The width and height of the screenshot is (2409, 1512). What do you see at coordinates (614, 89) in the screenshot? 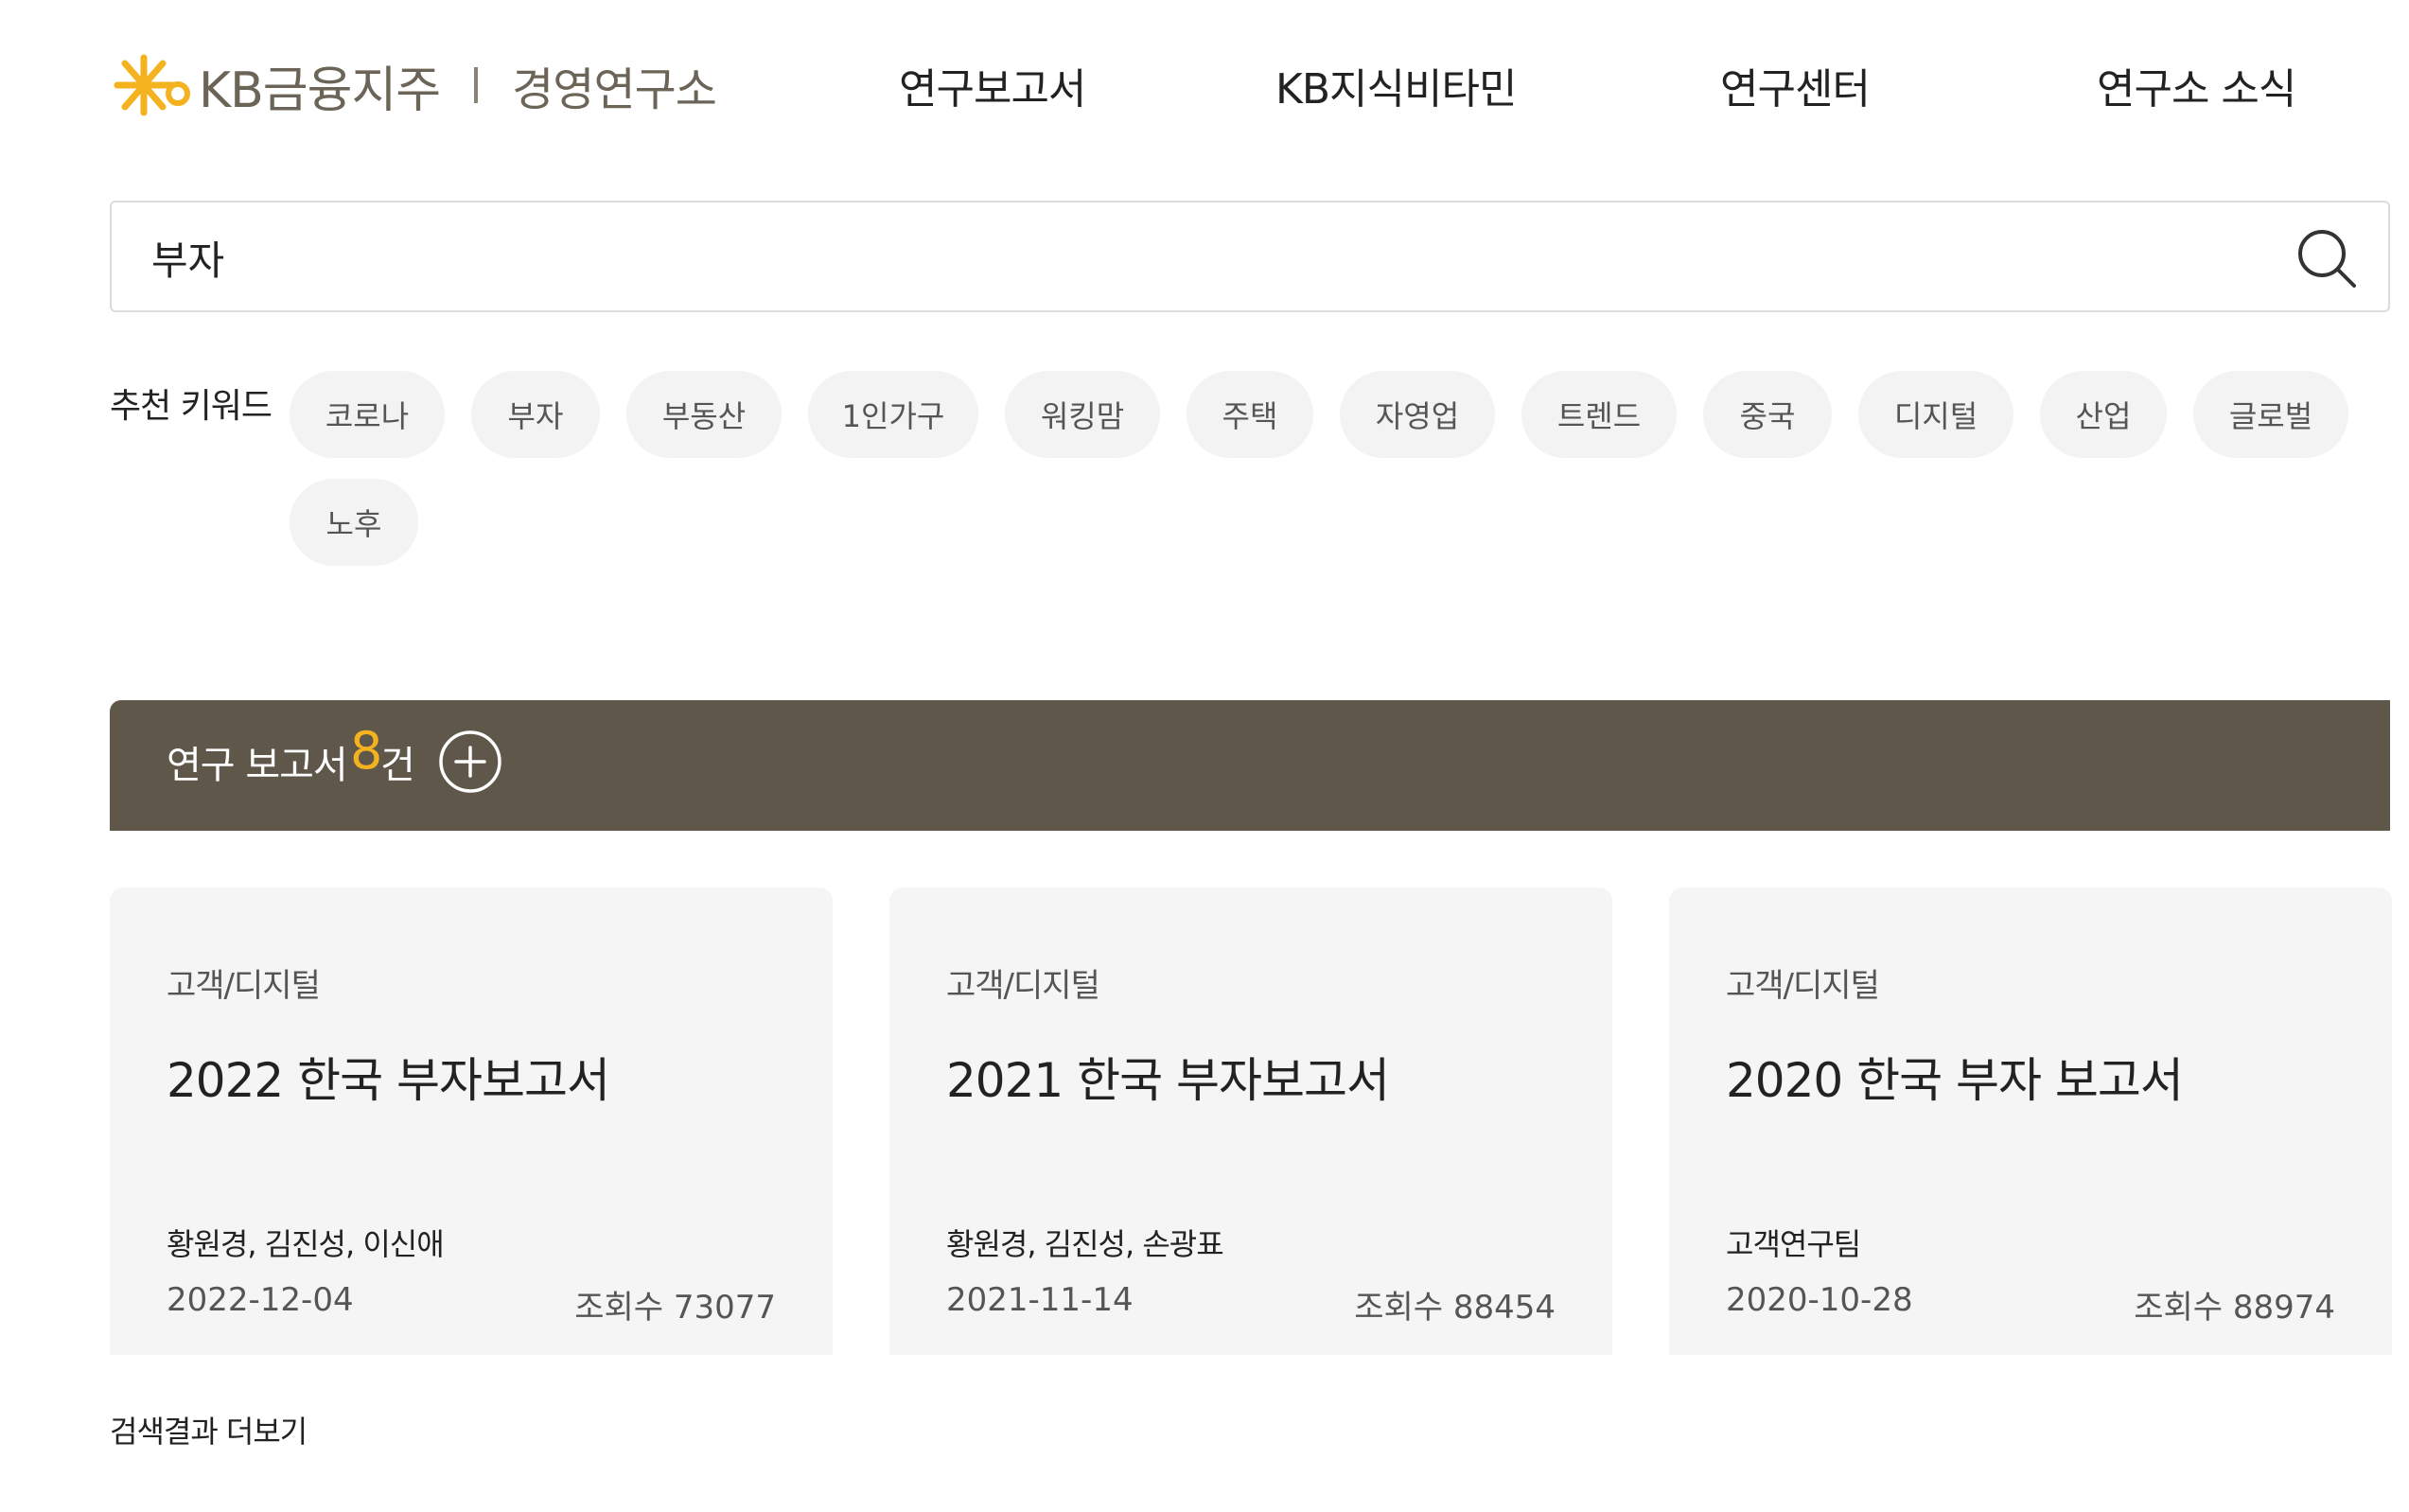
I see `sub-brand-name: 경영연구소` at bounding box center [614, 89].